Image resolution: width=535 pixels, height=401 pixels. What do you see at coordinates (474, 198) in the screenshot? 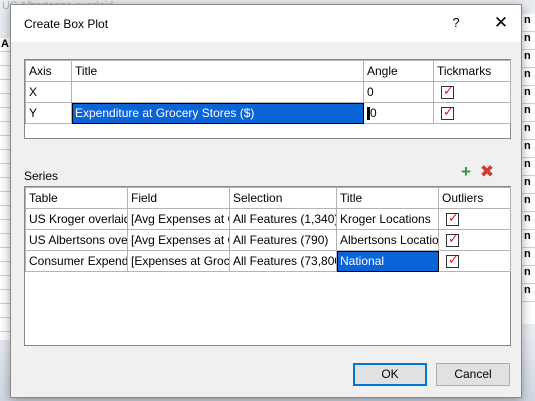
I see `outliers-column-header: Outliers` at bounding box center [474, 198].